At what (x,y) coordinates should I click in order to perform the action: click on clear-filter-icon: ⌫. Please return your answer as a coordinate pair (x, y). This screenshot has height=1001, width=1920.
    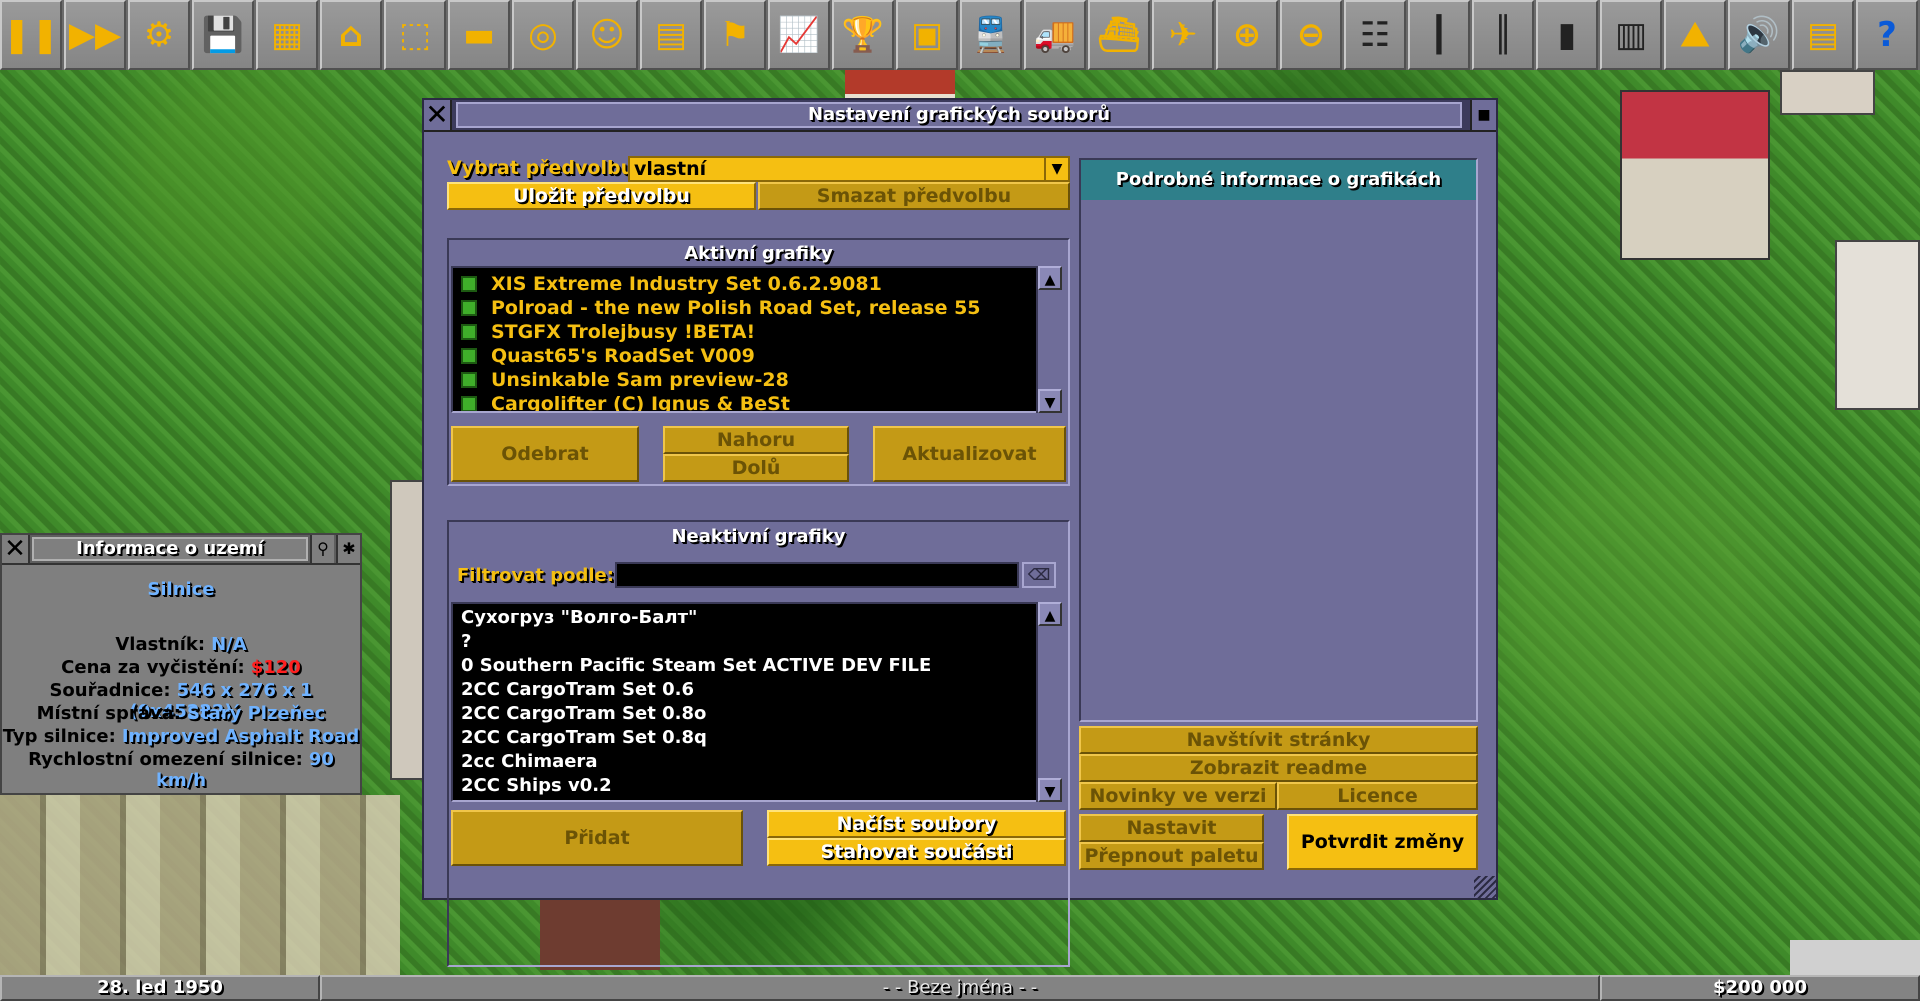
    Looking at the image, I should click on (1039, 575).